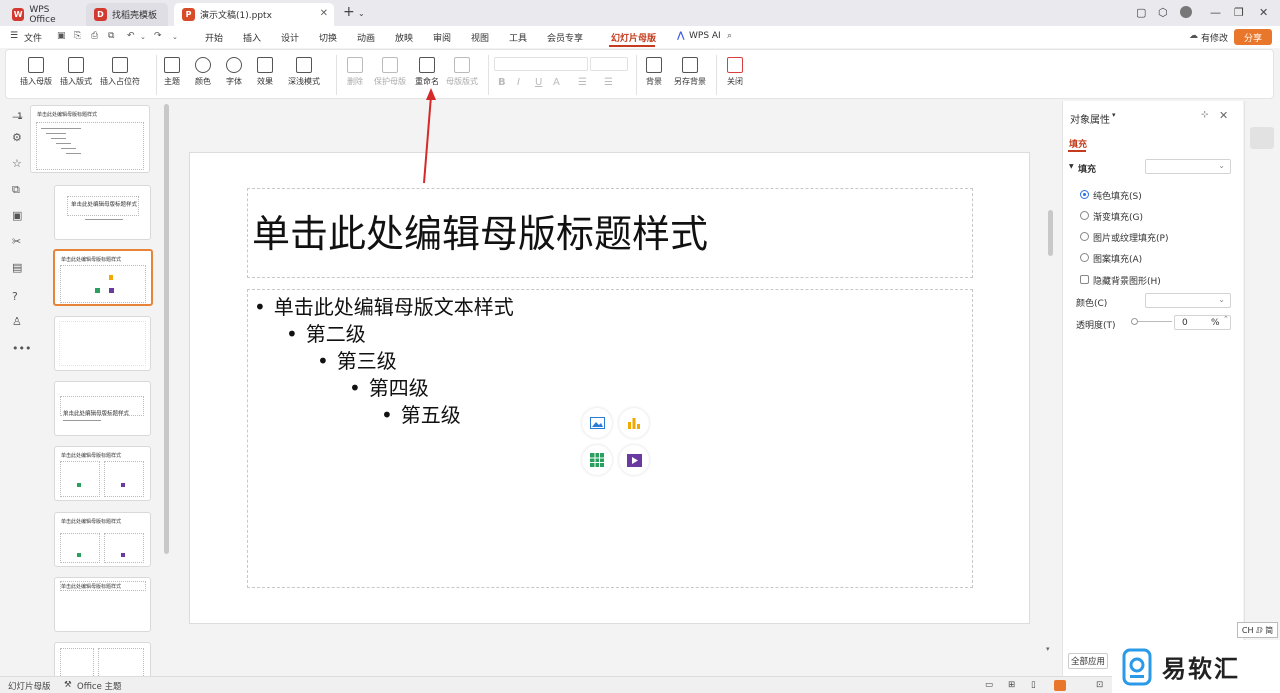  What do you see at coordinates (17, 215) in the screenshot?
I see `image-icon: ▣` at bounding box center [17, 215].